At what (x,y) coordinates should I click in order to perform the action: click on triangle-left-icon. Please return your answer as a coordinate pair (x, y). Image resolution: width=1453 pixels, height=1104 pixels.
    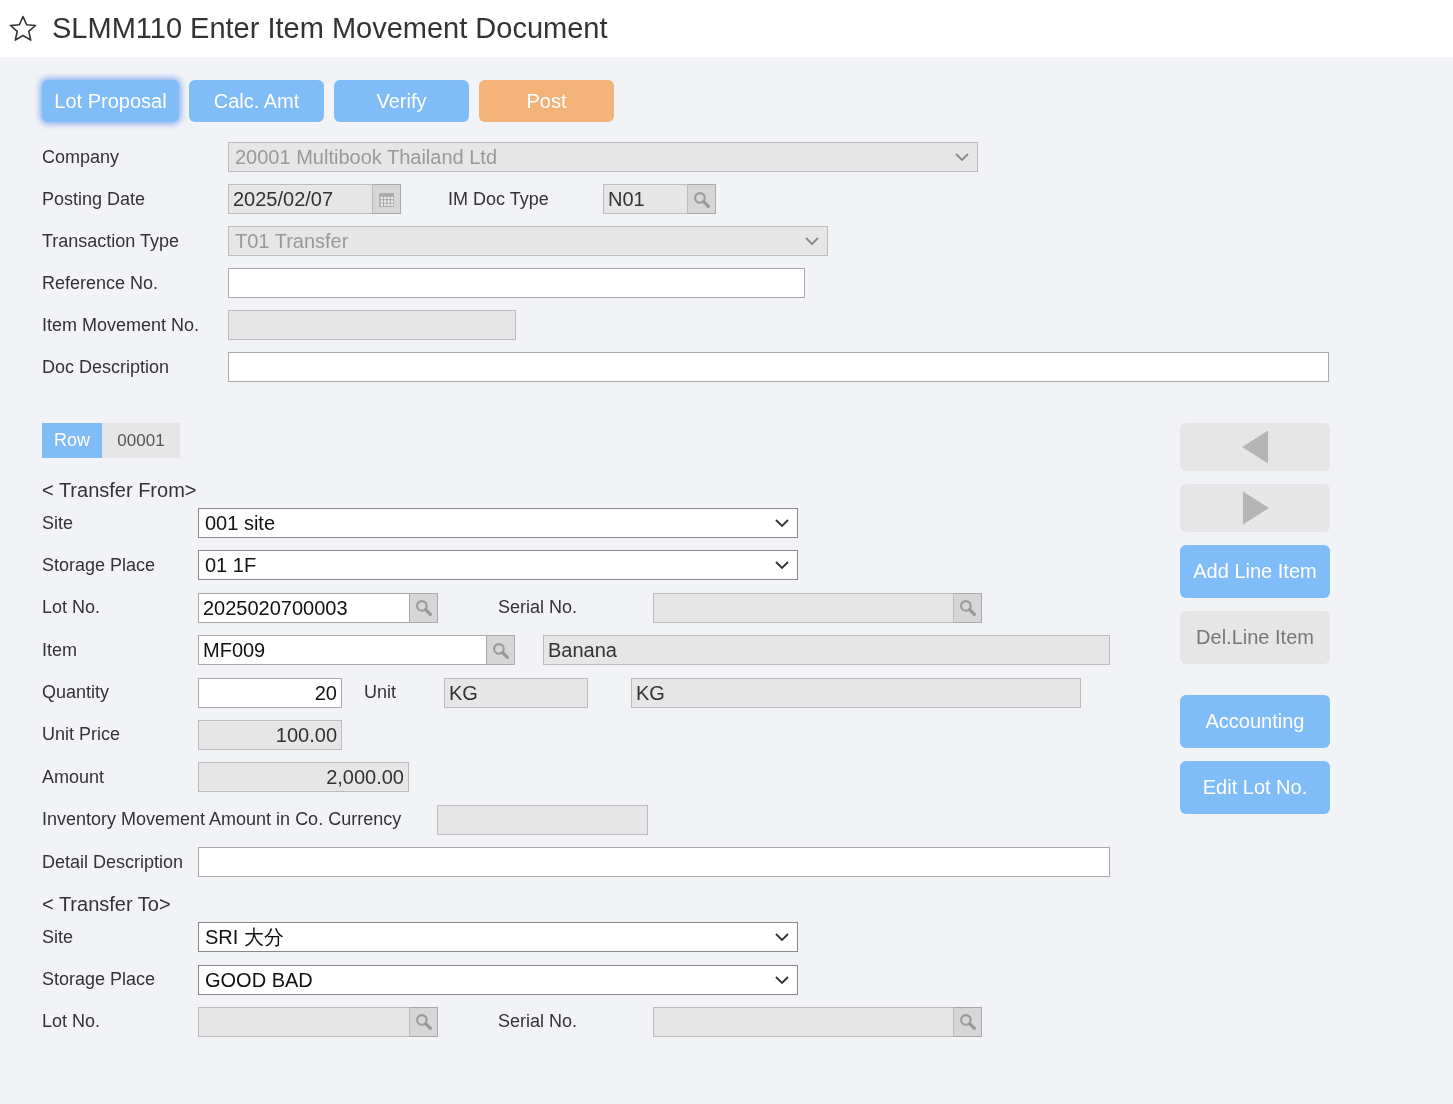
    Looking at the image, I should click on (1255, 447).